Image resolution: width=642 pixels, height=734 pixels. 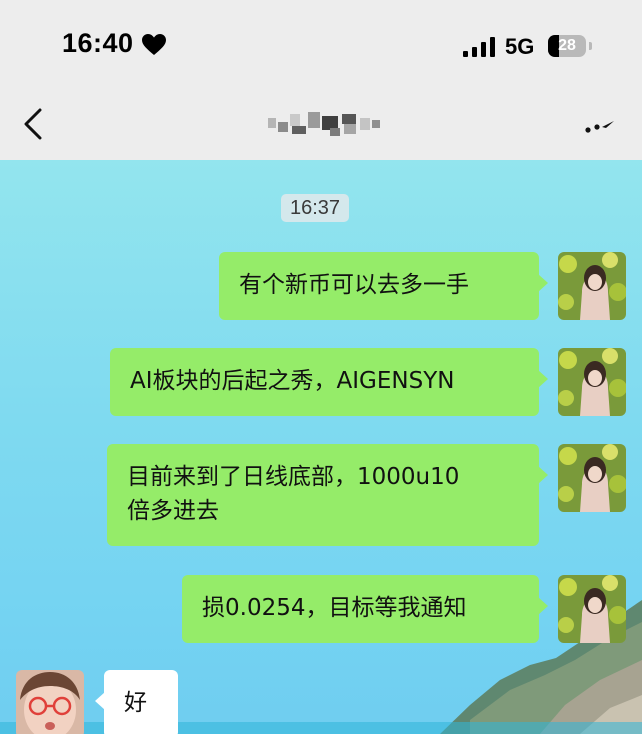 What do you see at coordinates (292, 381) in the screenshot?
I see `message-text: AI板块的后起之秀，AIGENSYN` at bounding box center [292, 381].